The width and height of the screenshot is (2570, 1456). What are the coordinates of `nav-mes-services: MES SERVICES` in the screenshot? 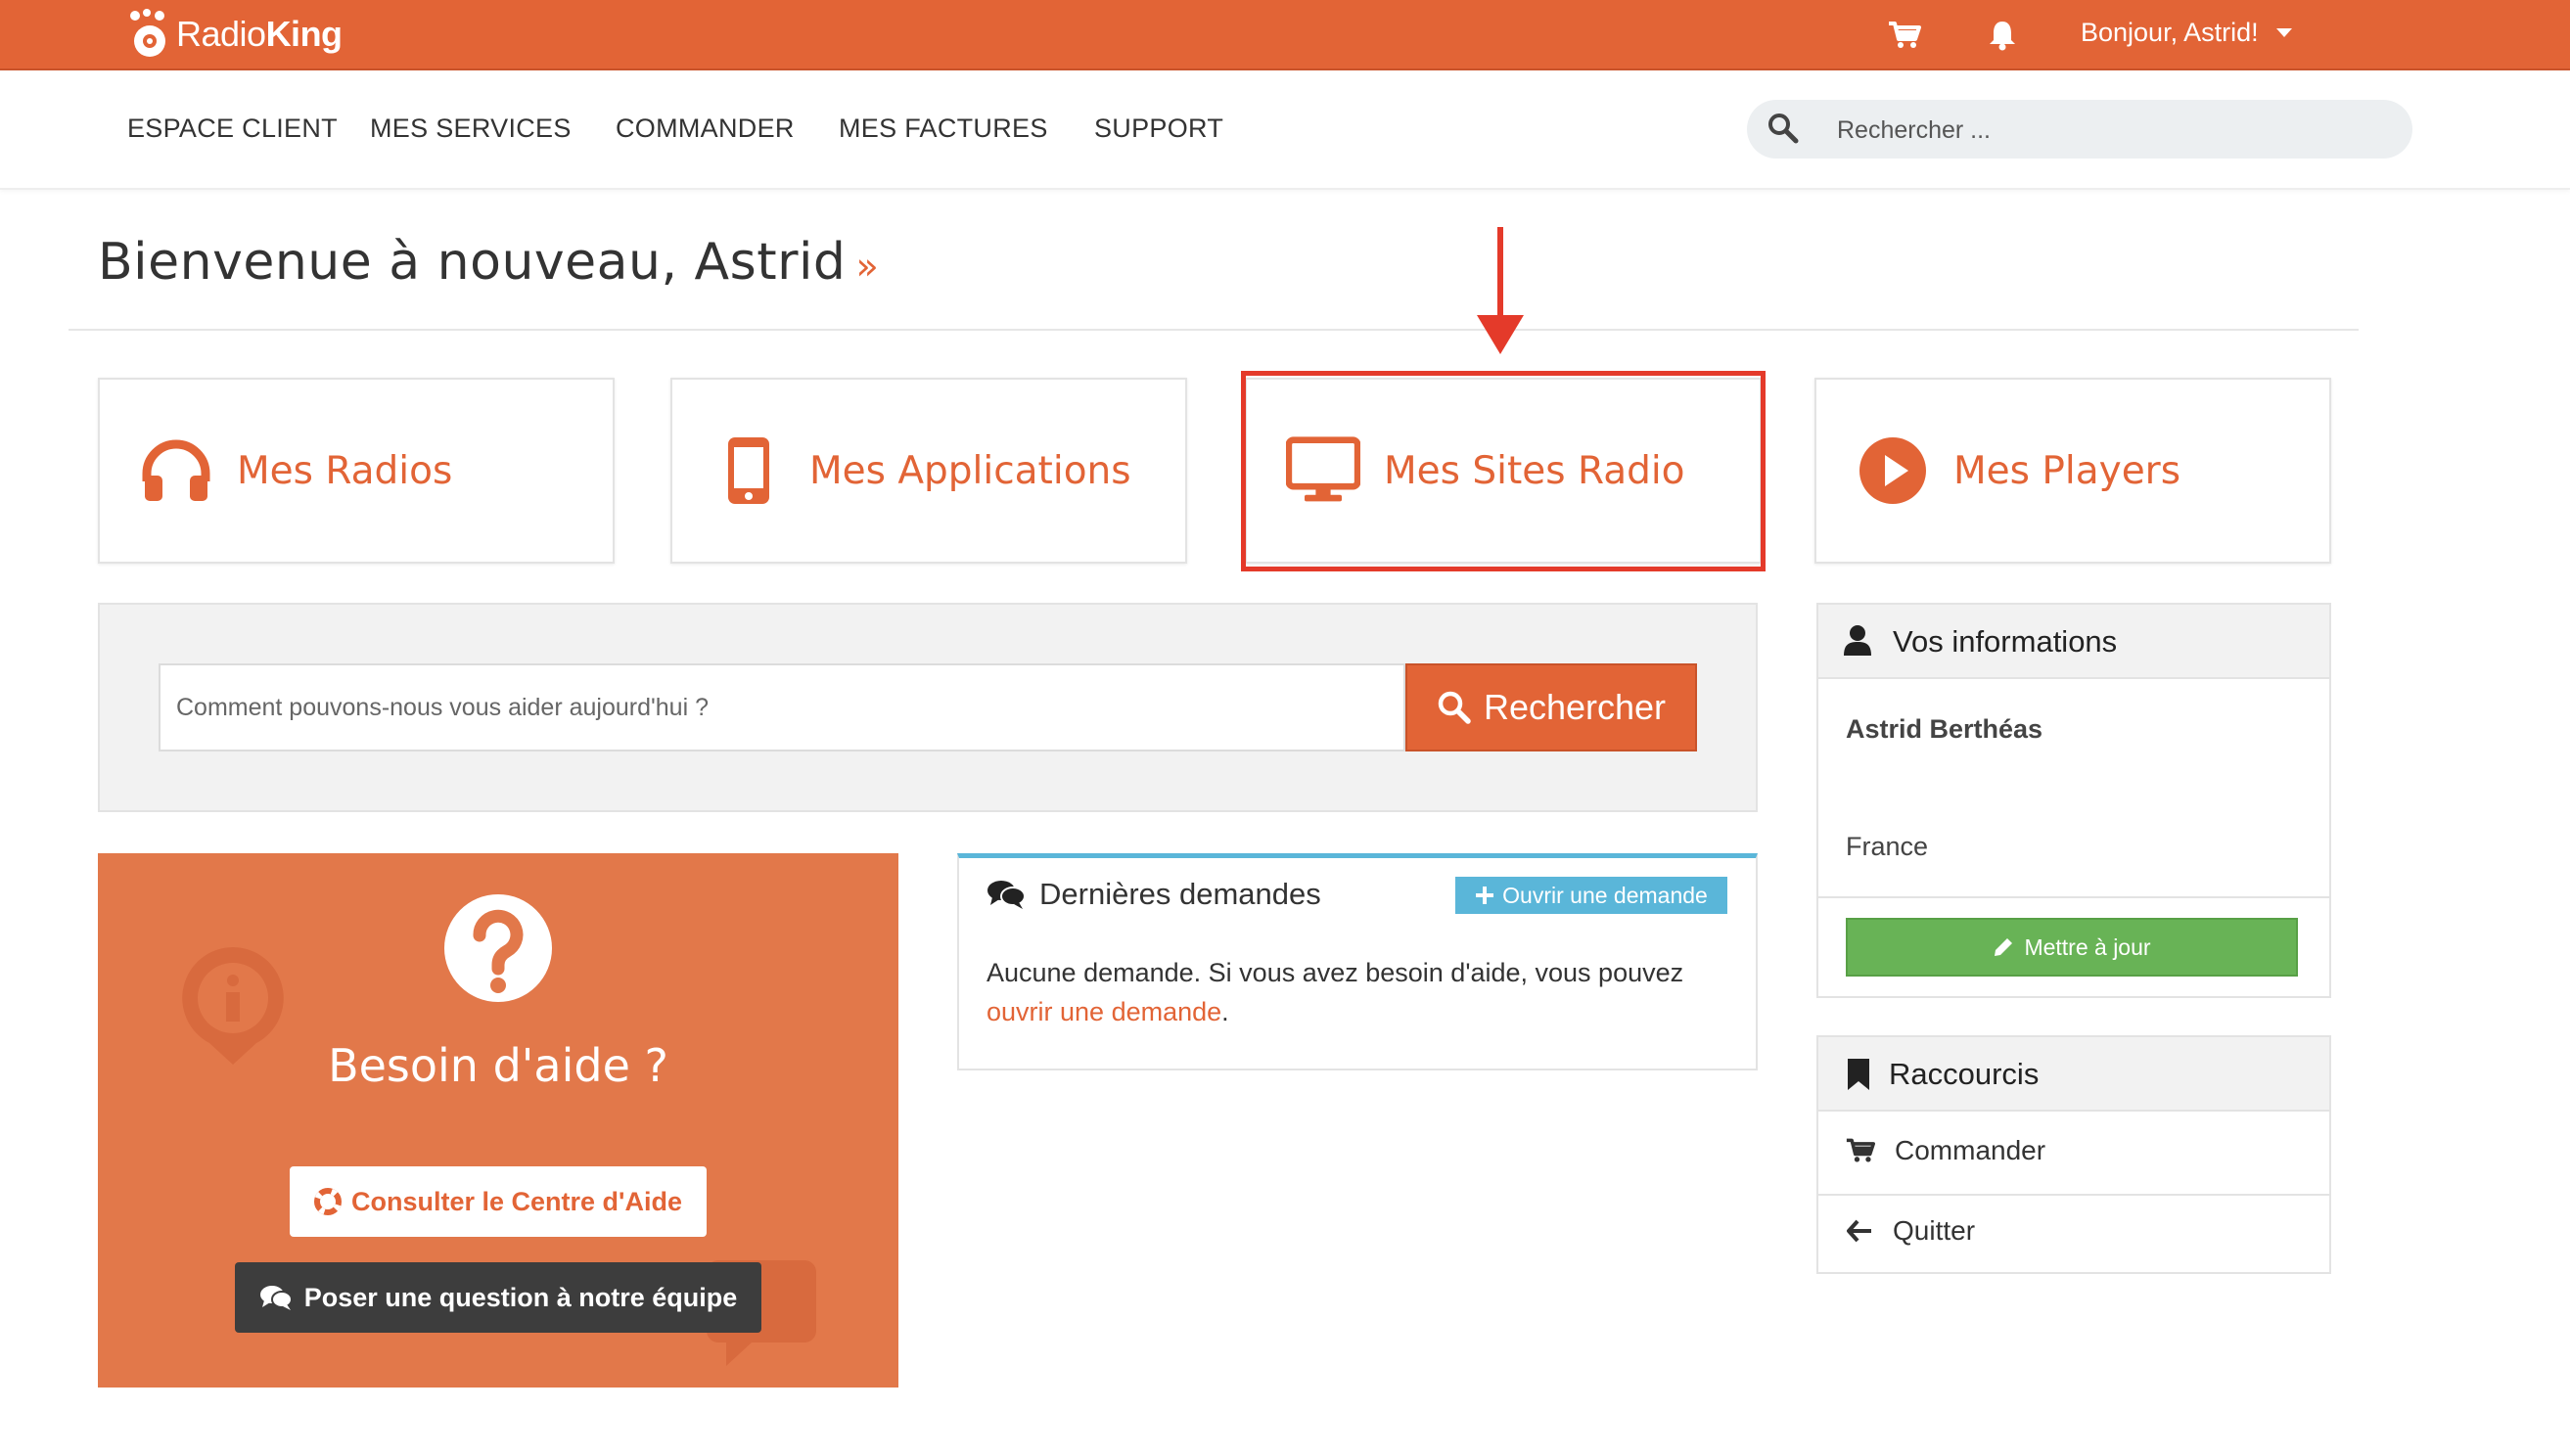 It's located at (471, 129).